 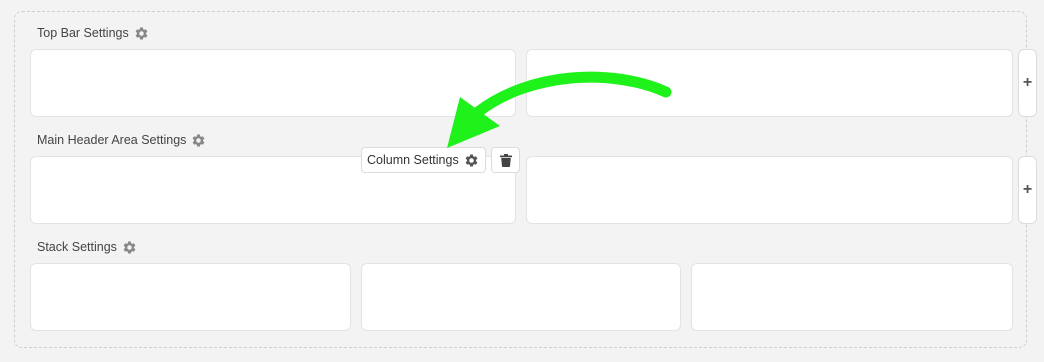 I want to click on section-stack: Stack Settings, so click(x=87, y=247).